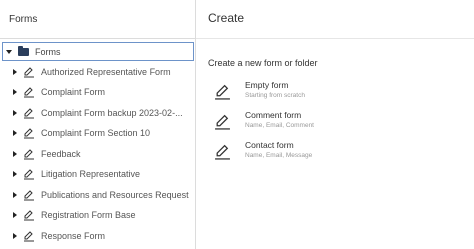  I want to click on option-subtitle: Name, Email, Comment, so click(279, 125).